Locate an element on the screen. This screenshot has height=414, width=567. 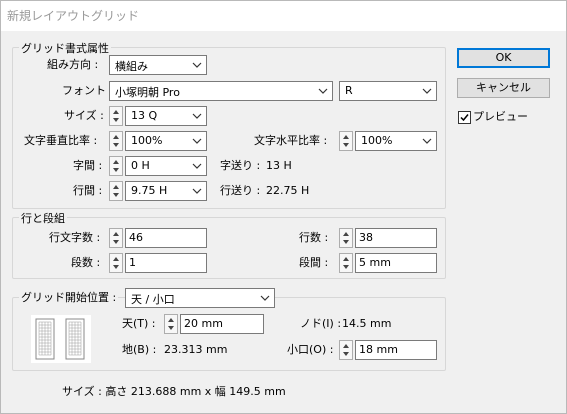
horizontal-ratio-value: 100% is located at coordinates (377, 140).